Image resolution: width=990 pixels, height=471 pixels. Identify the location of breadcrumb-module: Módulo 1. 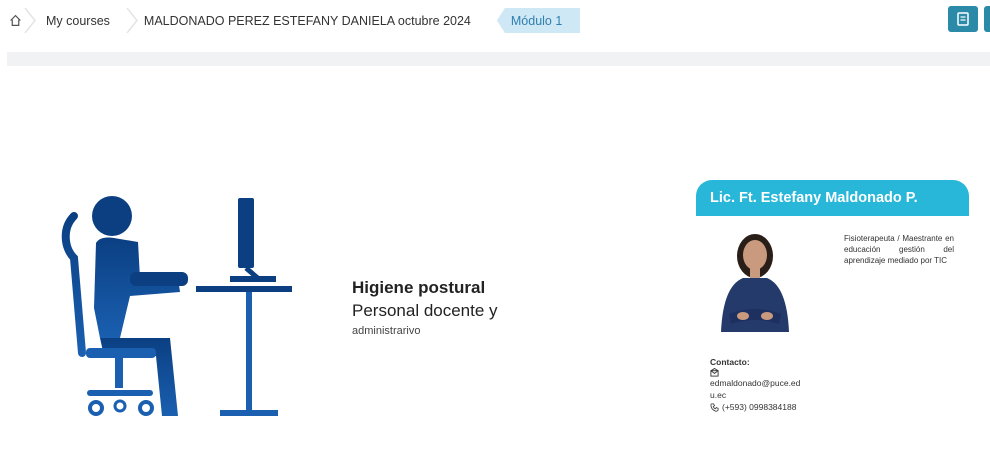
(538, 20).